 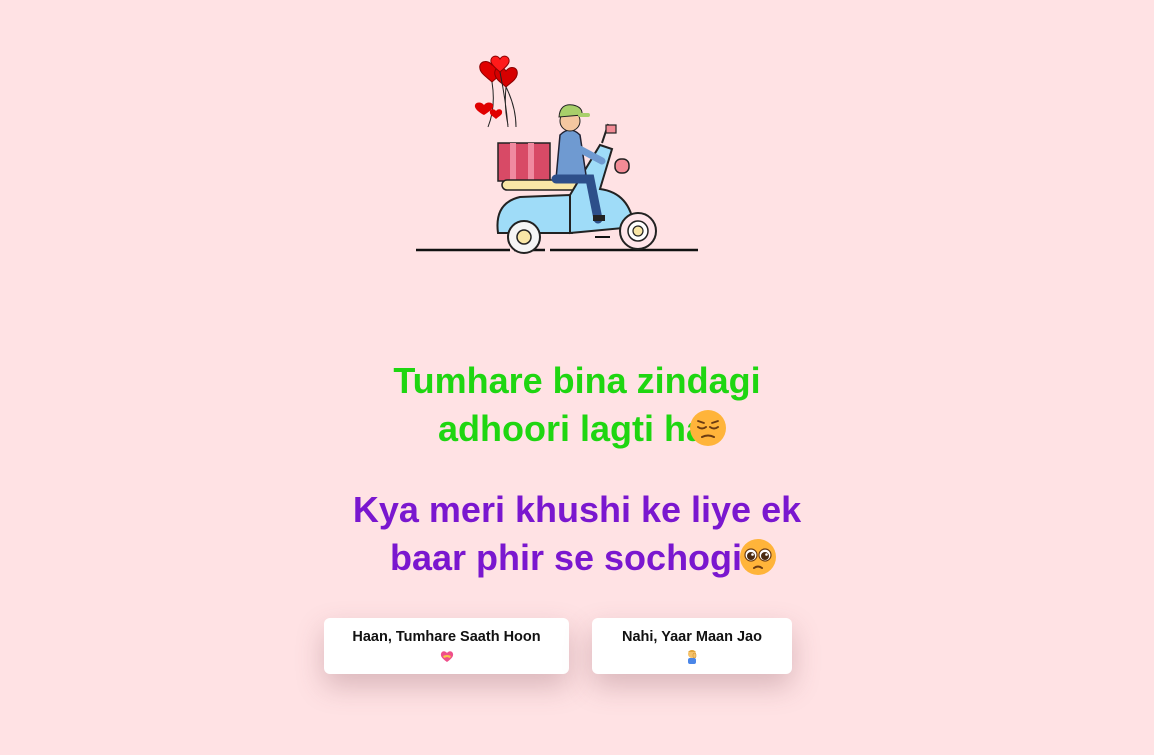 I want to click on person-facepalming-icon, so click(x=692, y=657).